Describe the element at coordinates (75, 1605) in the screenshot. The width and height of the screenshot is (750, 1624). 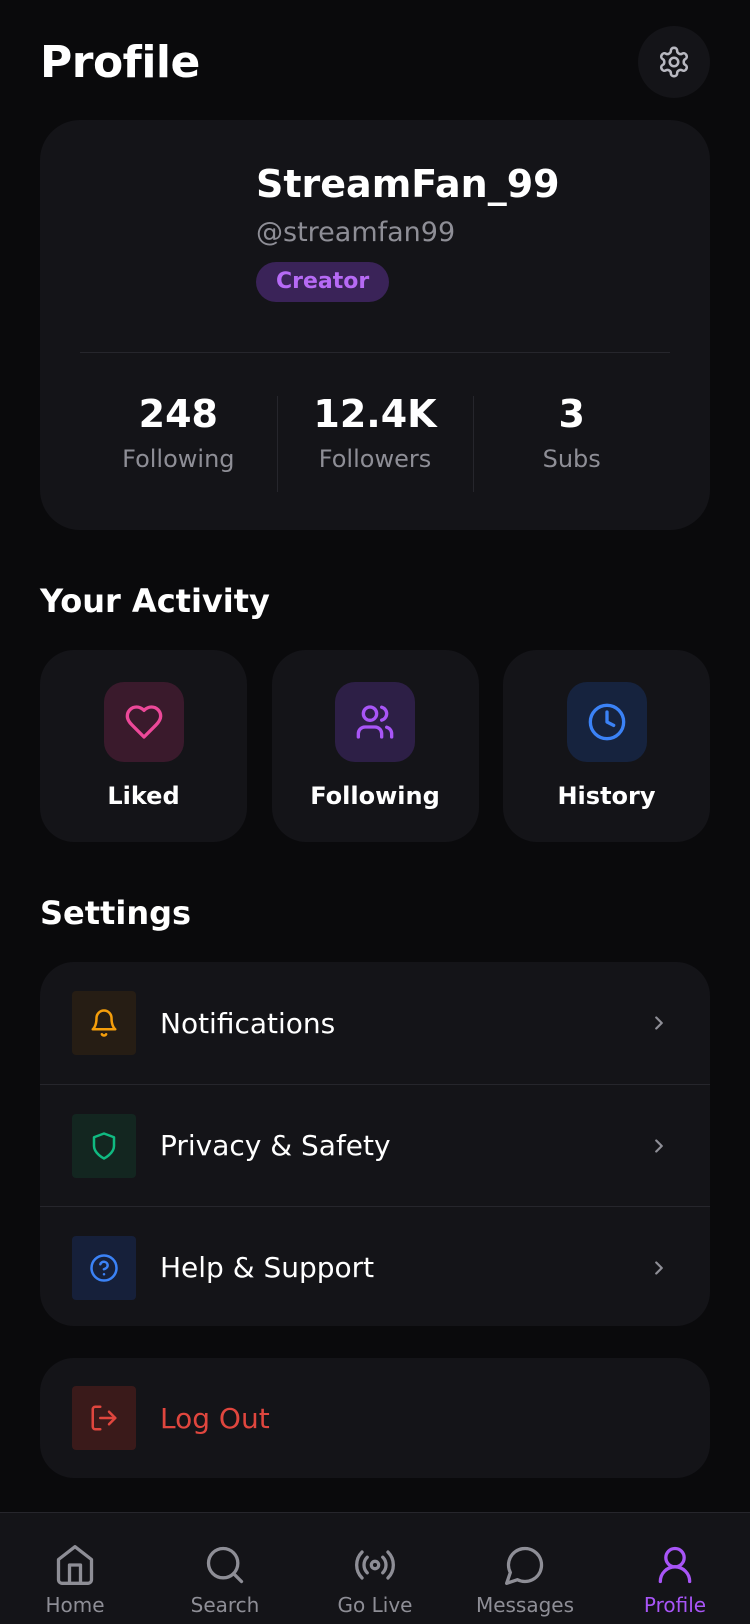
I see `tab-label: Home` at that location.